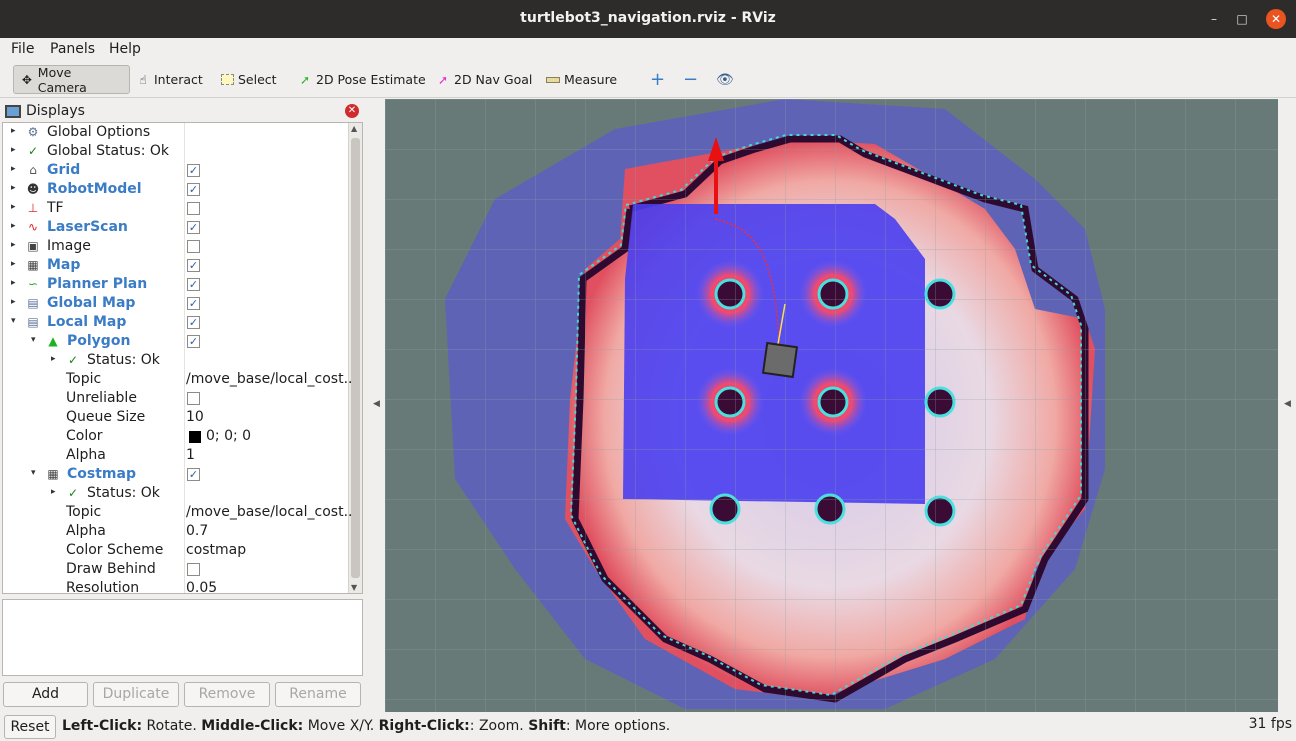 The image size is (1296, 741). I want to click on tree-row: ▸ ∽ Planner Plan ✓, so click(176, 284).